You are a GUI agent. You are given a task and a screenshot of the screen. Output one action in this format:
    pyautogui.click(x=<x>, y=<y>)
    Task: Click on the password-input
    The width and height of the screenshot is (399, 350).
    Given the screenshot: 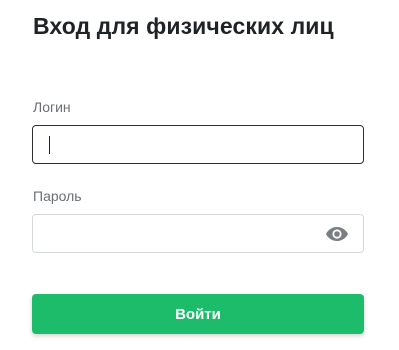 What is the action you would take?
    pyautogui.click(x=198, y=233)
    